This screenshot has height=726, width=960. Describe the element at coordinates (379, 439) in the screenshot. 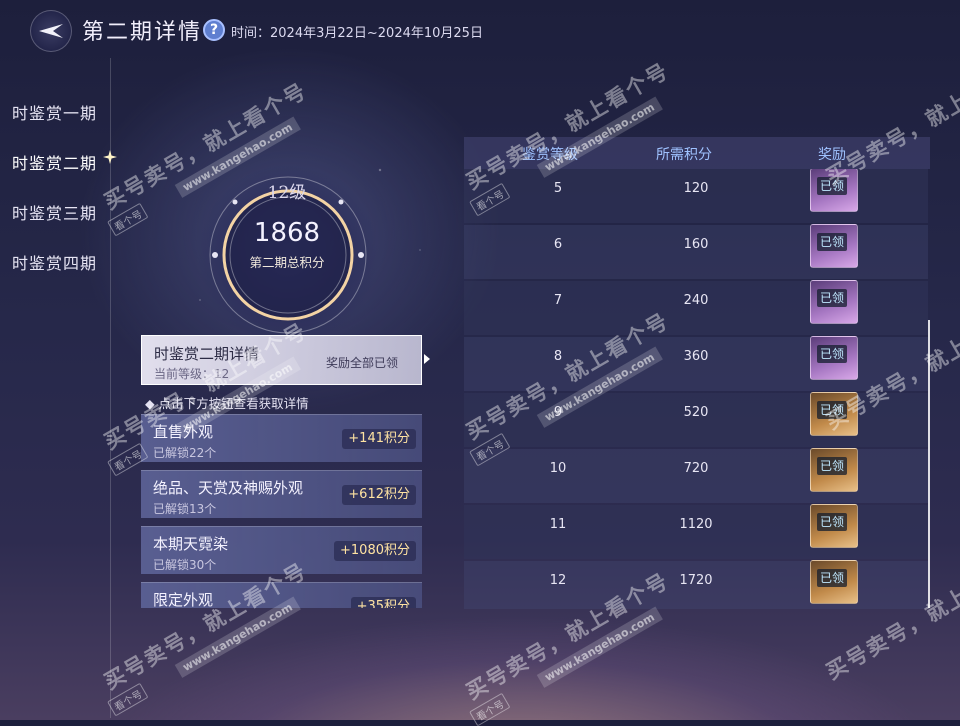

I see `source-points: +141积分` at that location.